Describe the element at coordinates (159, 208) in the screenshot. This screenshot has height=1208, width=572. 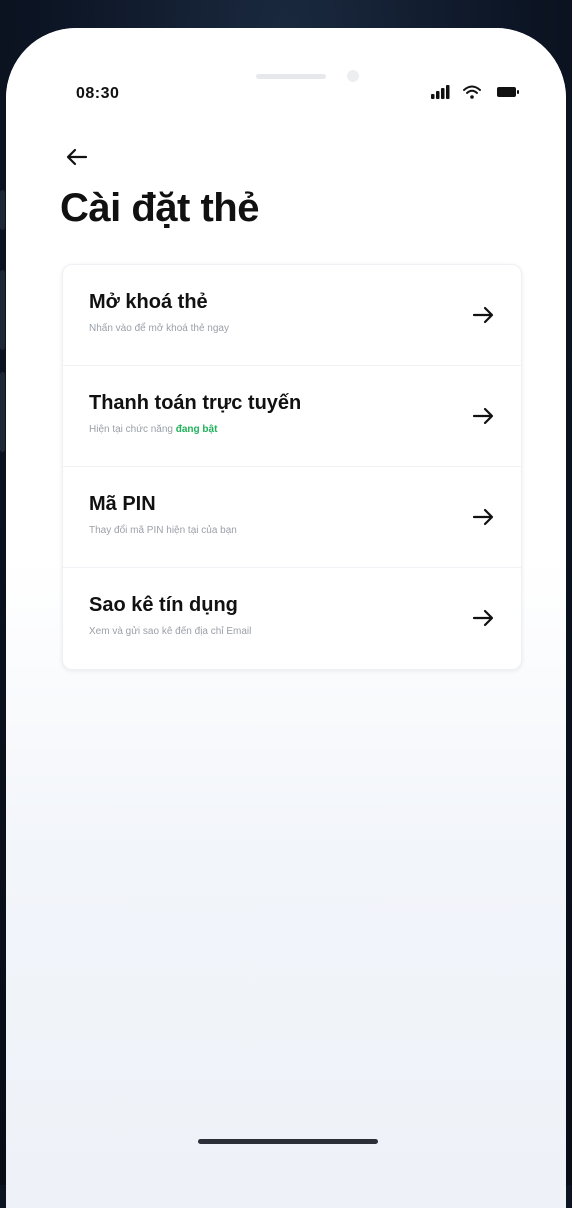
I see `page-title: Cài đặt thẻ` at that location.